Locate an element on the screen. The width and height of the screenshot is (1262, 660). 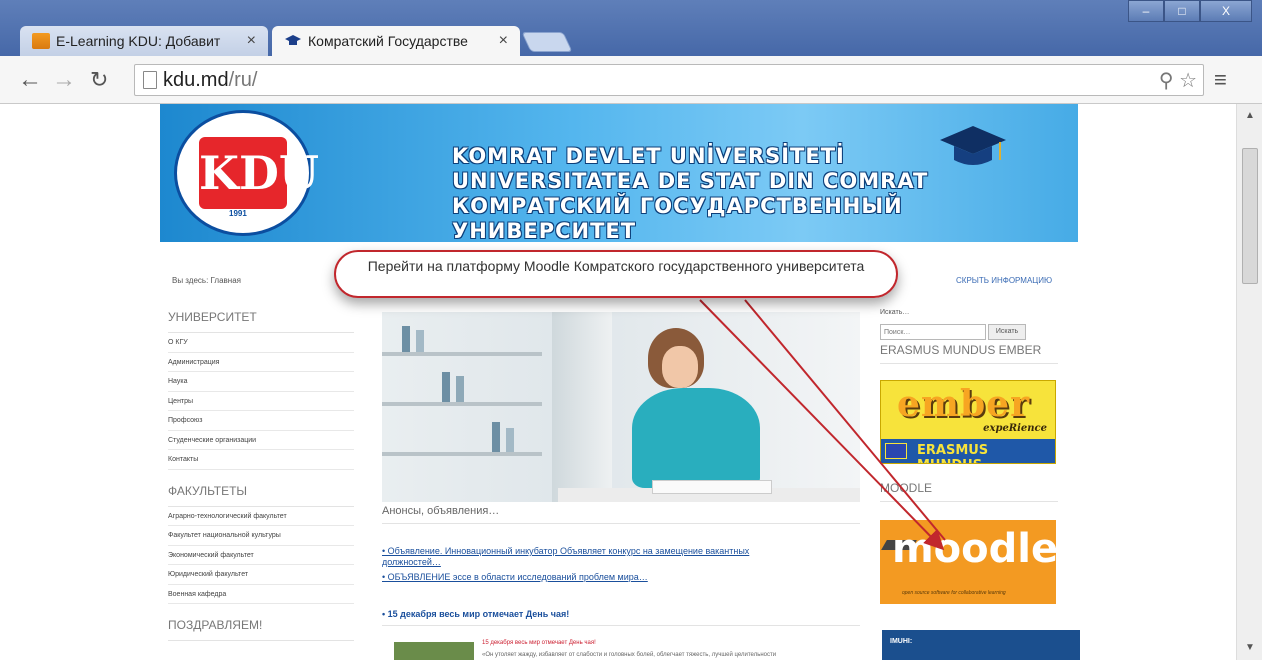
window-controls: – □ X is located at coordinates (1190, 11).